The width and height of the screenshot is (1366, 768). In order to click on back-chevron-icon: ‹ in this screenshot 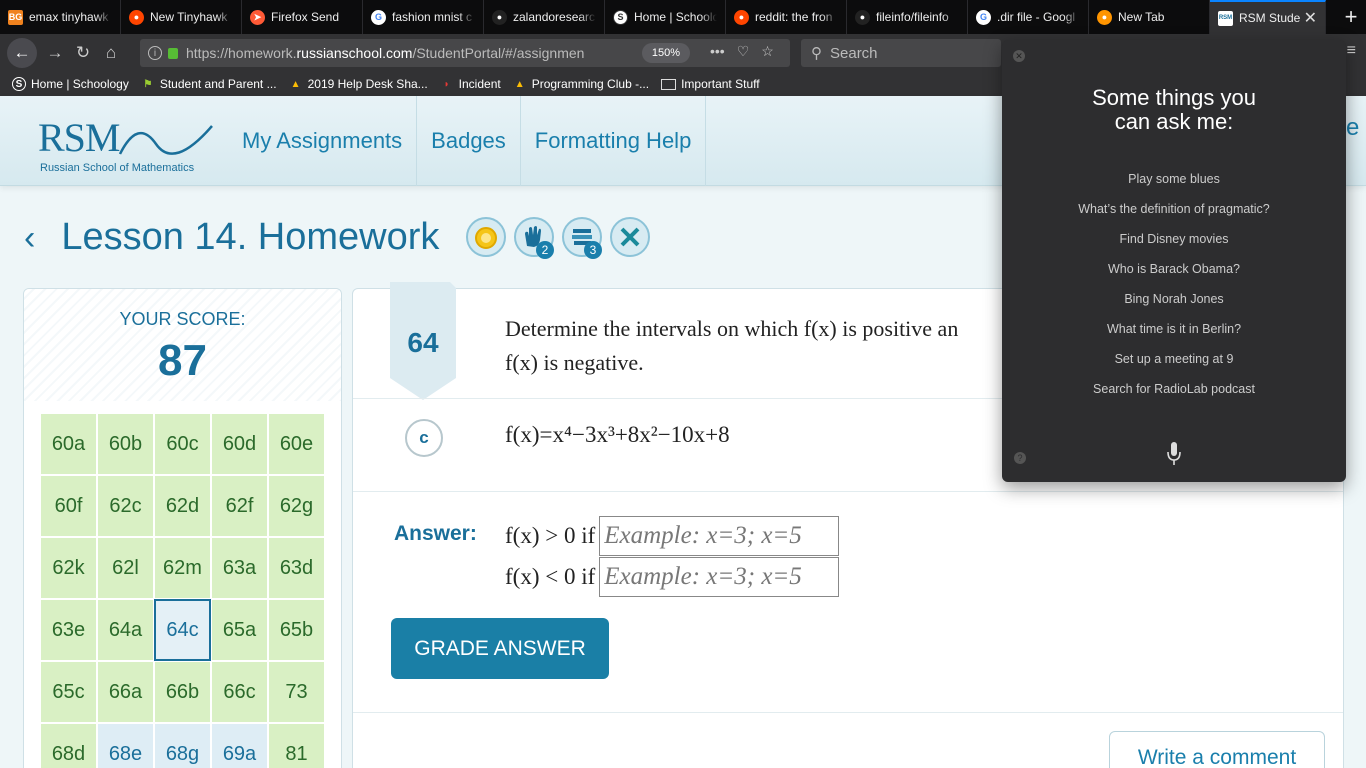, I will do `click(29, 238)`.